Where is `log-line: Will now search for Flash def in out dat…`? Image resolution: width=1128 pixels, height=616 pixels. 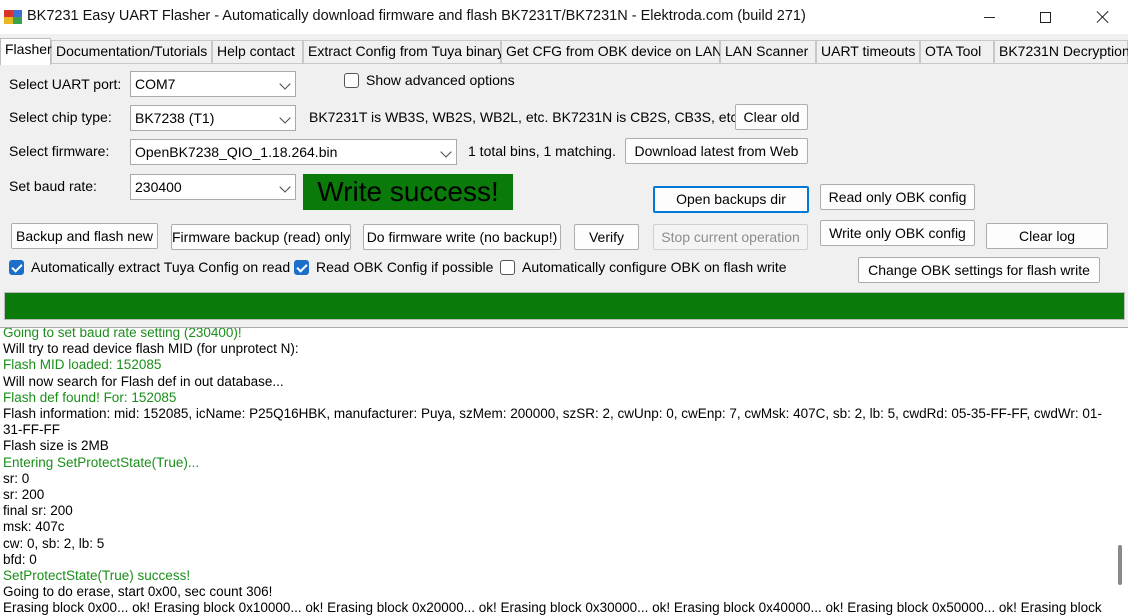
log-line: Will now search for Flash def in out dat… is located at coordinates (143, 381).